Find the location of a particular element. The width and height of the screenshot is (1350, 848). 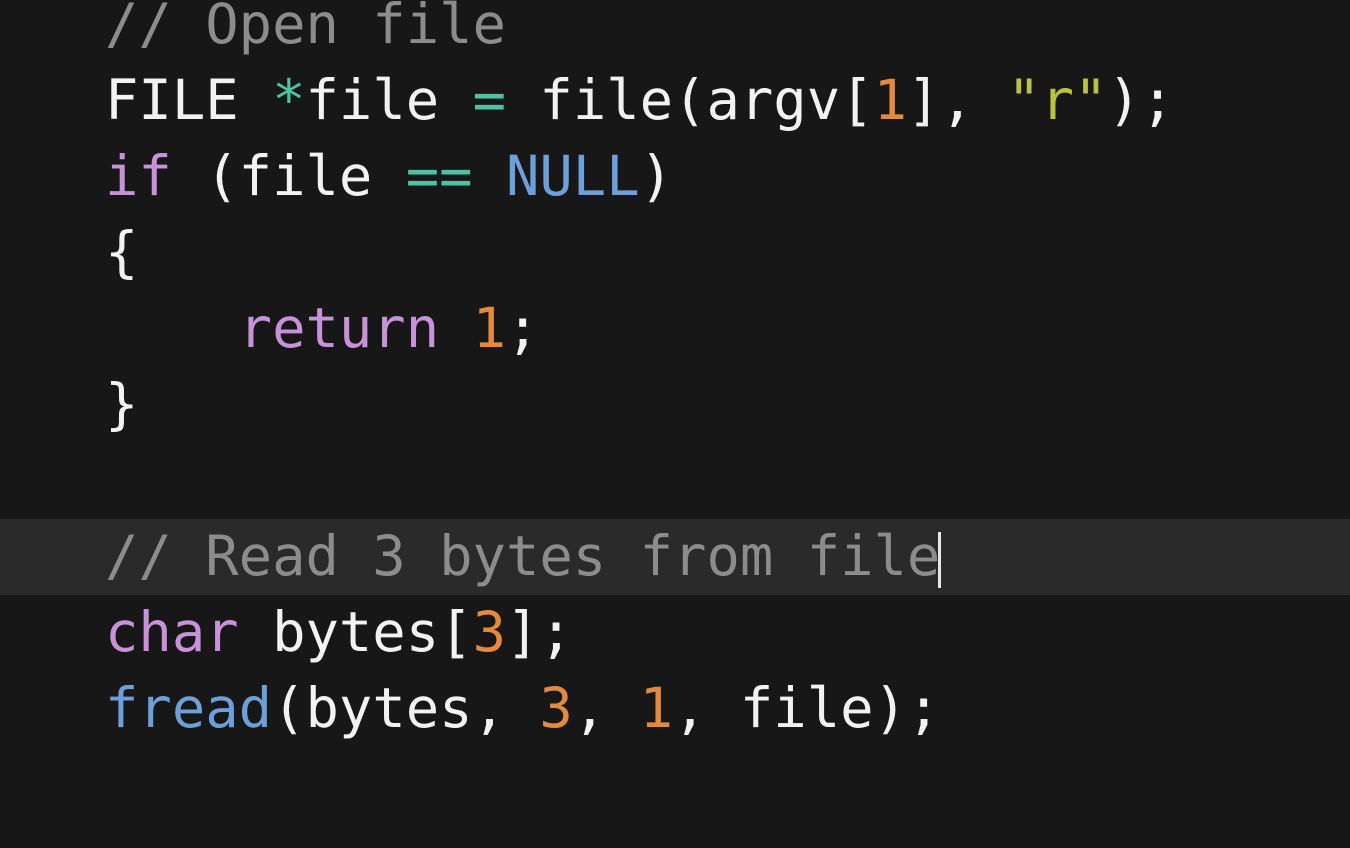

token-plain: file(argv[ is located at coordinates (690, 100).